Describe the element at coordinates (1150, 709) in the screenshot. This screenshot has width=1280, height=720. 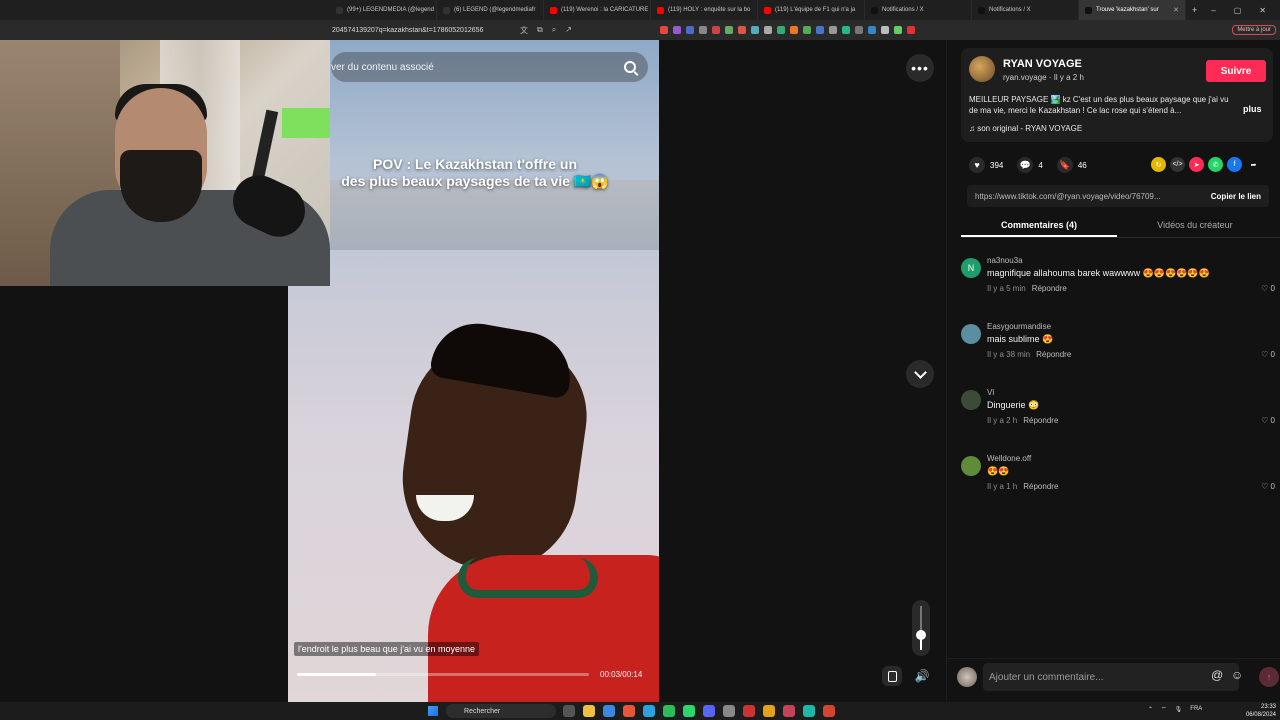
I see `chevron-up-icon: ⌃` at that location.